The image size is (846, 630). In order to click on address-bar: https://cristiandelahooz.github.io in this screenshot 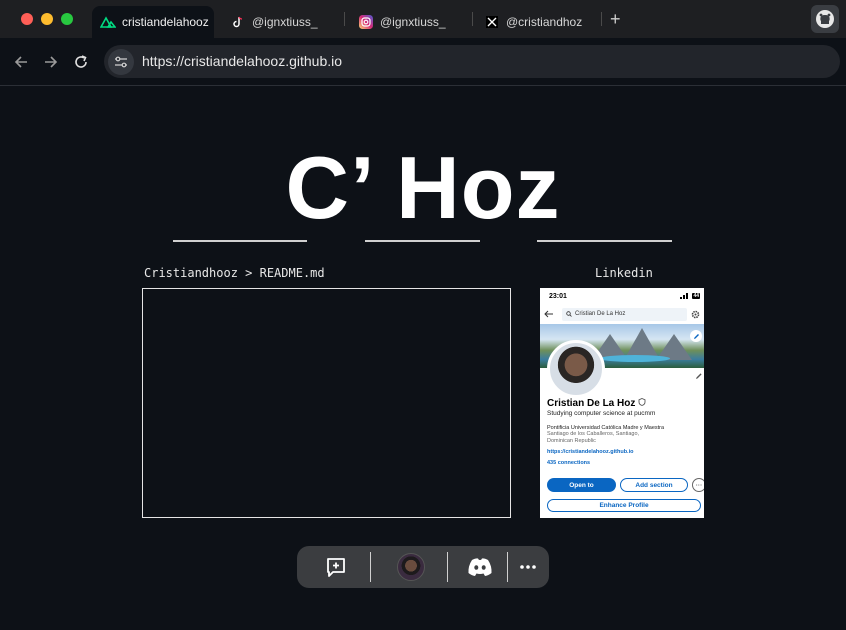, I will do `click(472, 61)`.